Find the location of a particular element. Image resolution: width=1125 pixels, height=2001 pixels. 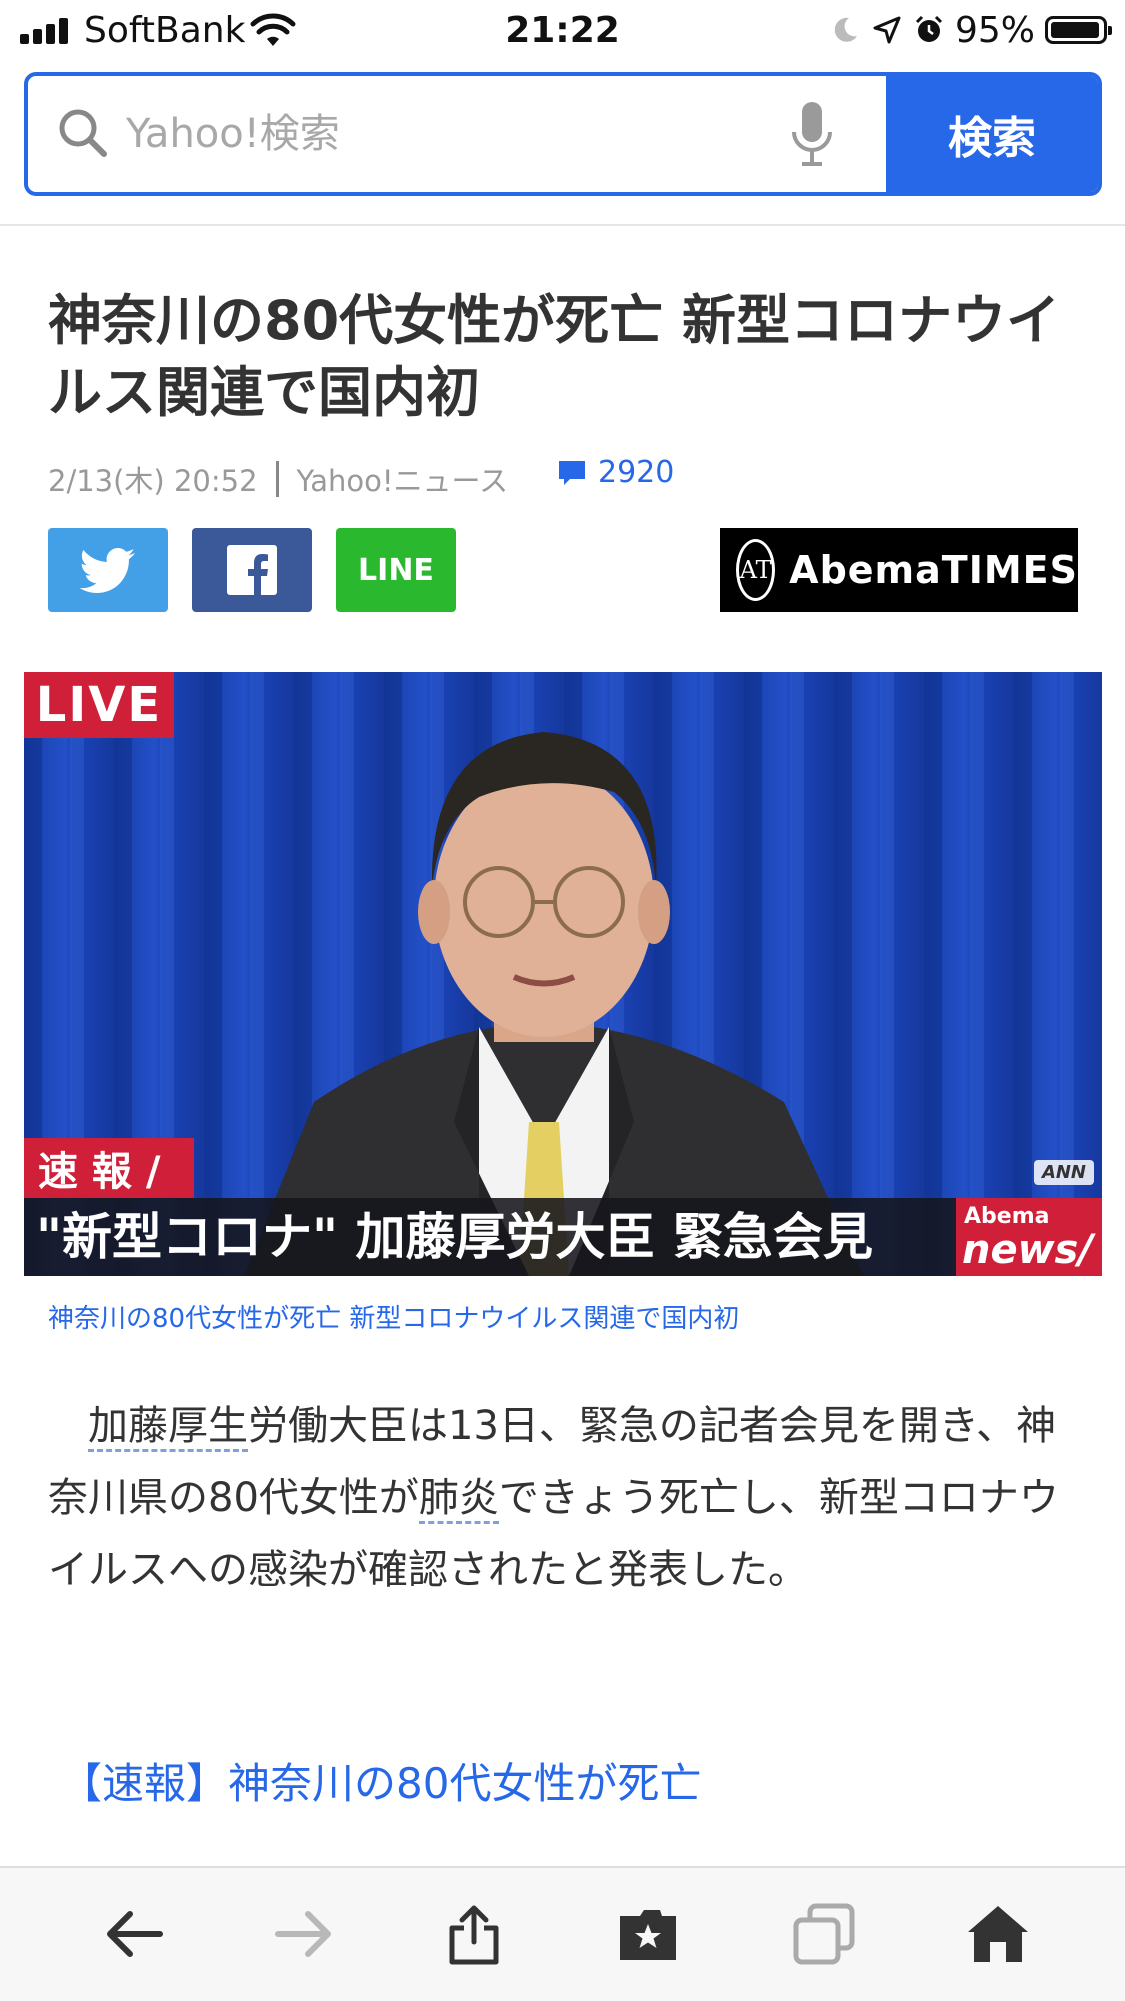

search-icon is located at coordinates (83, 133).